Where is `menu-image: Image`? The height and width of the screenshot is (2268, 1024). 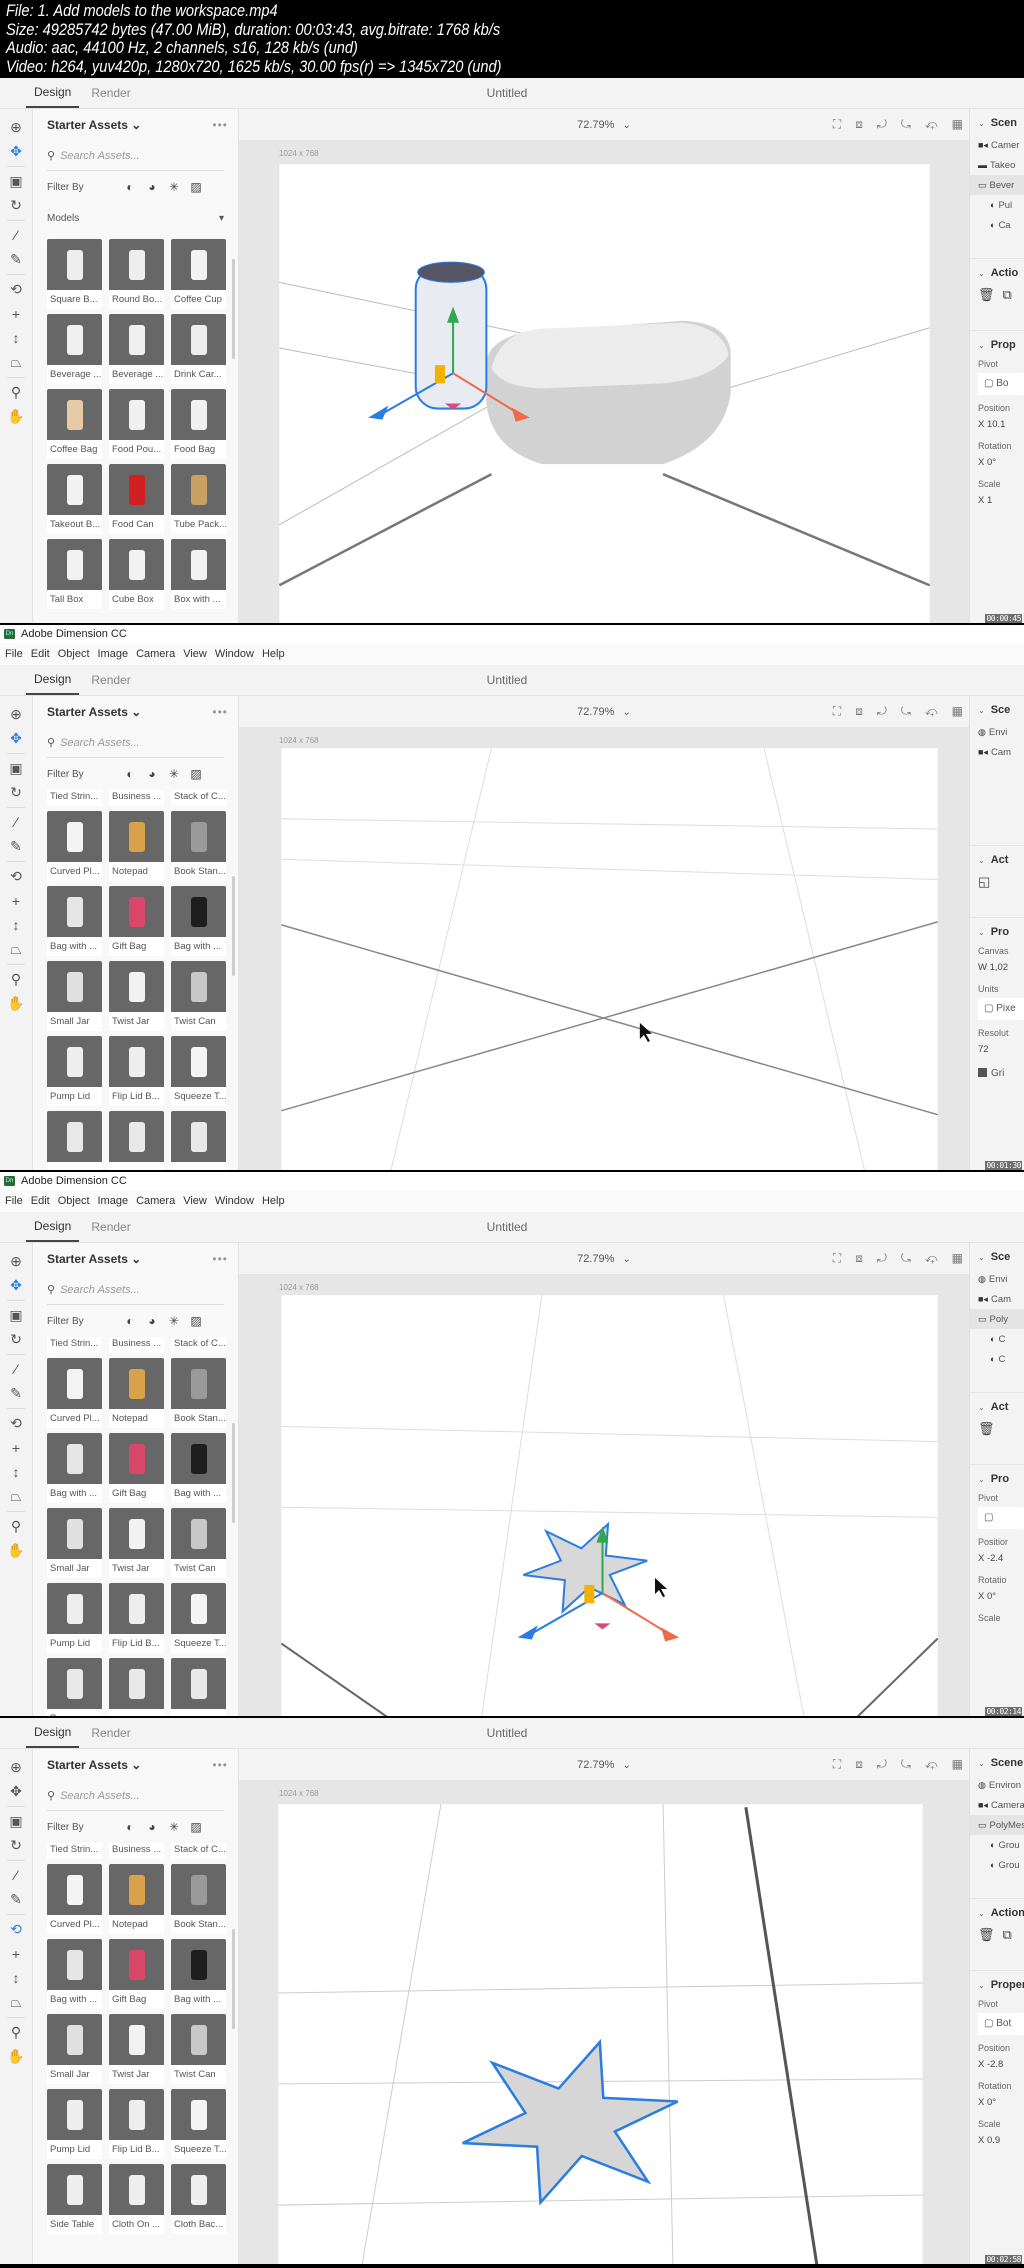
menu-image: Image is located at coordinates (113, 1201).